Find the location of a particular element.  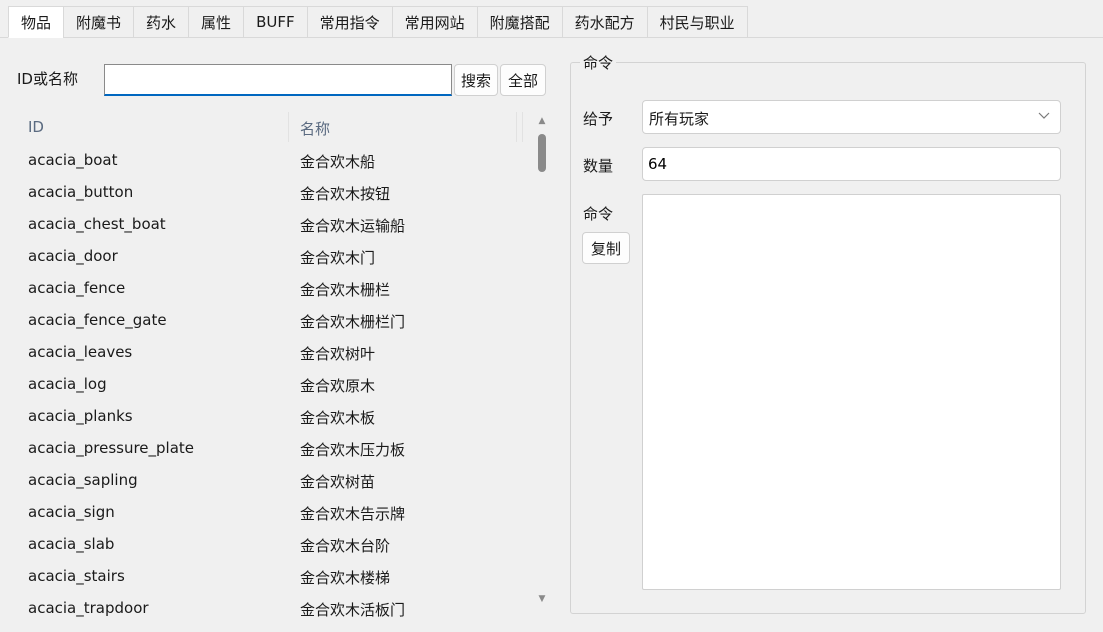

chevron-down-icon is located at coordinates (1044, 116).